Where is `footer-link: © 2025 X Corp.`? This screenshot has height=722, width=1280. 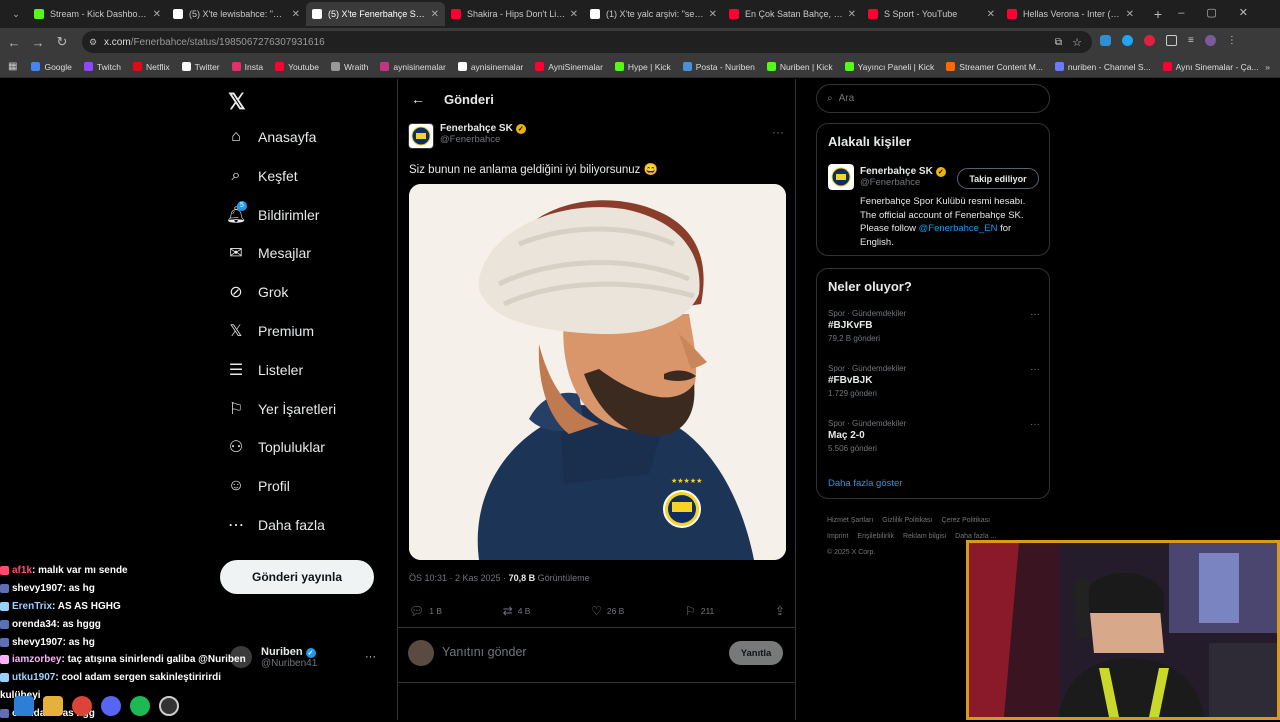
footer-link: © 2025 X Corp. is located at coordinates (851, 552).